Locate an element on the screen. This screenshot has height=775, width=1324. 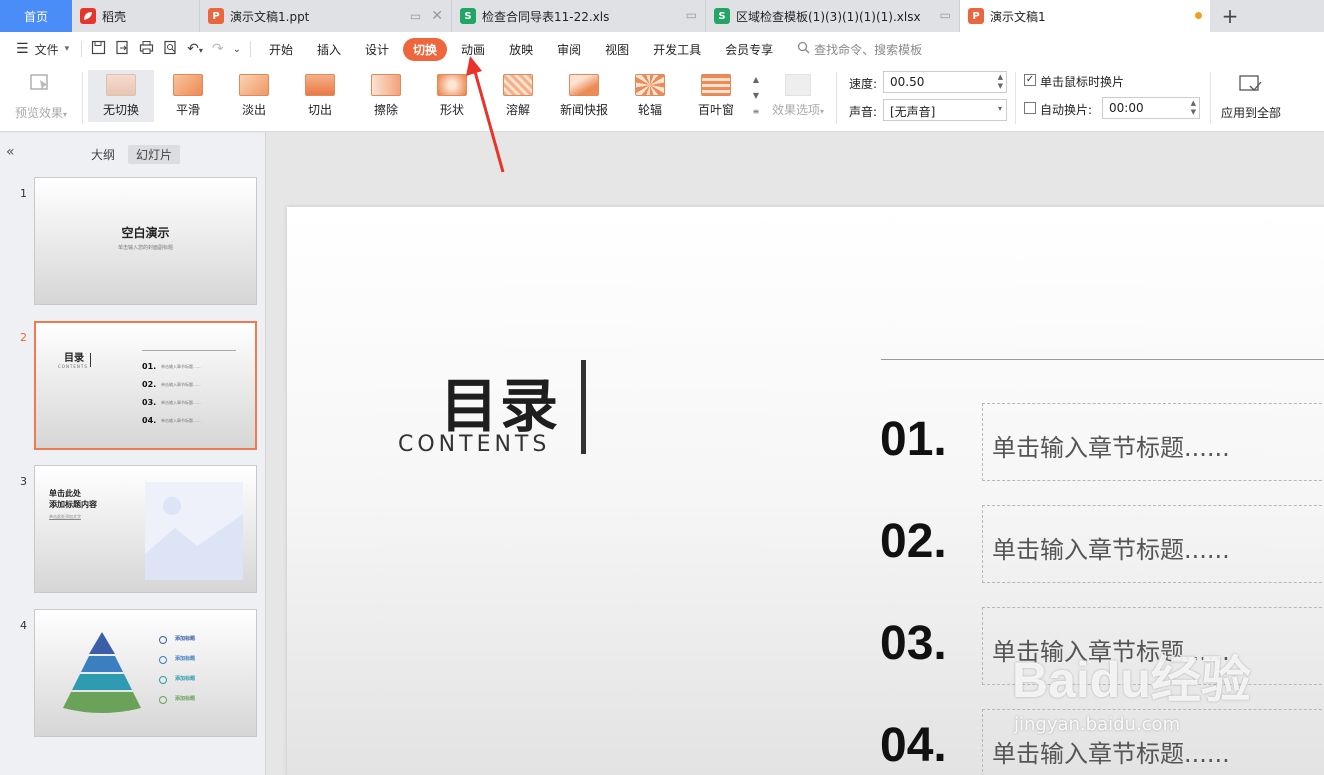
smooth-icon is located at coordinates (188, 85).